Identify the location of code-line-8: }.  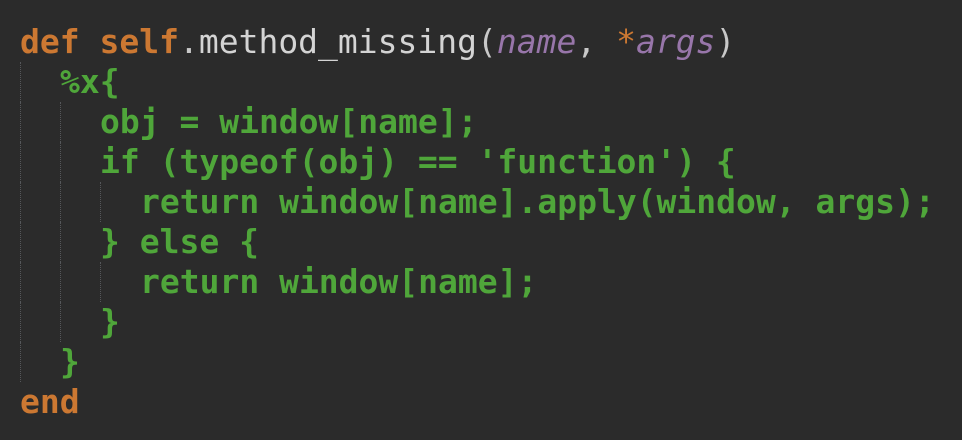
(481, 322).